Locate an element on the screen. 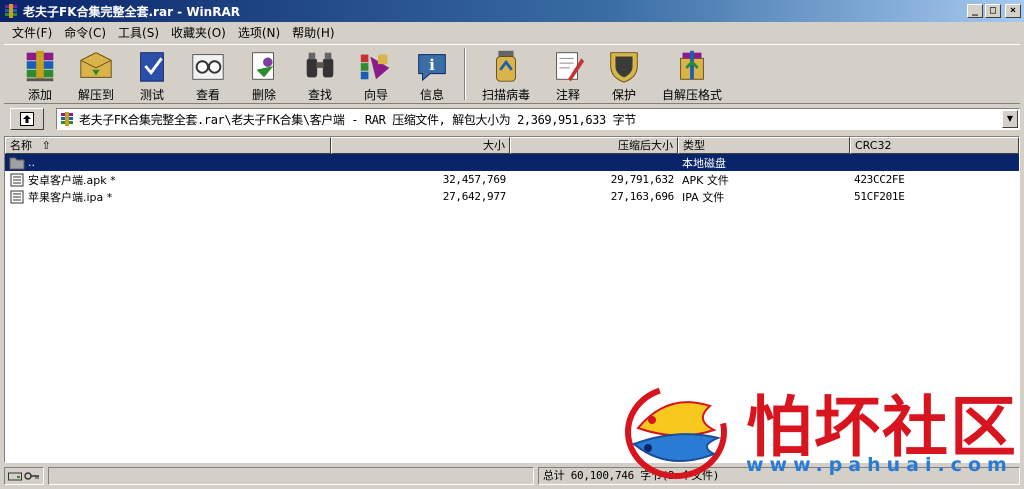 The image size is (1024, 489). menu-commands: 命令(C) is located at coordinates (85, 32).